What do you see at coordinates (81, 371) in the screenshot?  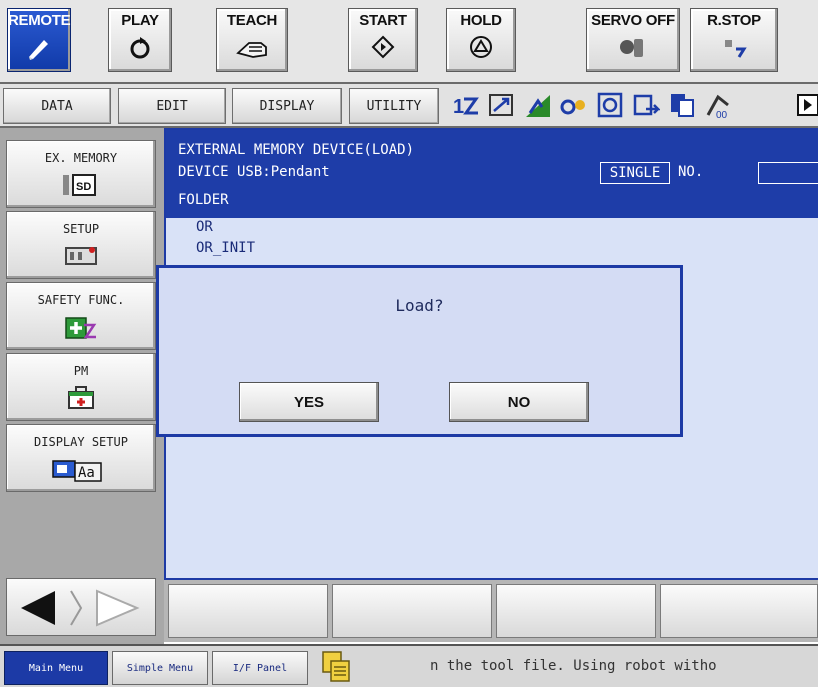 I see `sidebar-item-label: PM` at bounding box center [81, 371].